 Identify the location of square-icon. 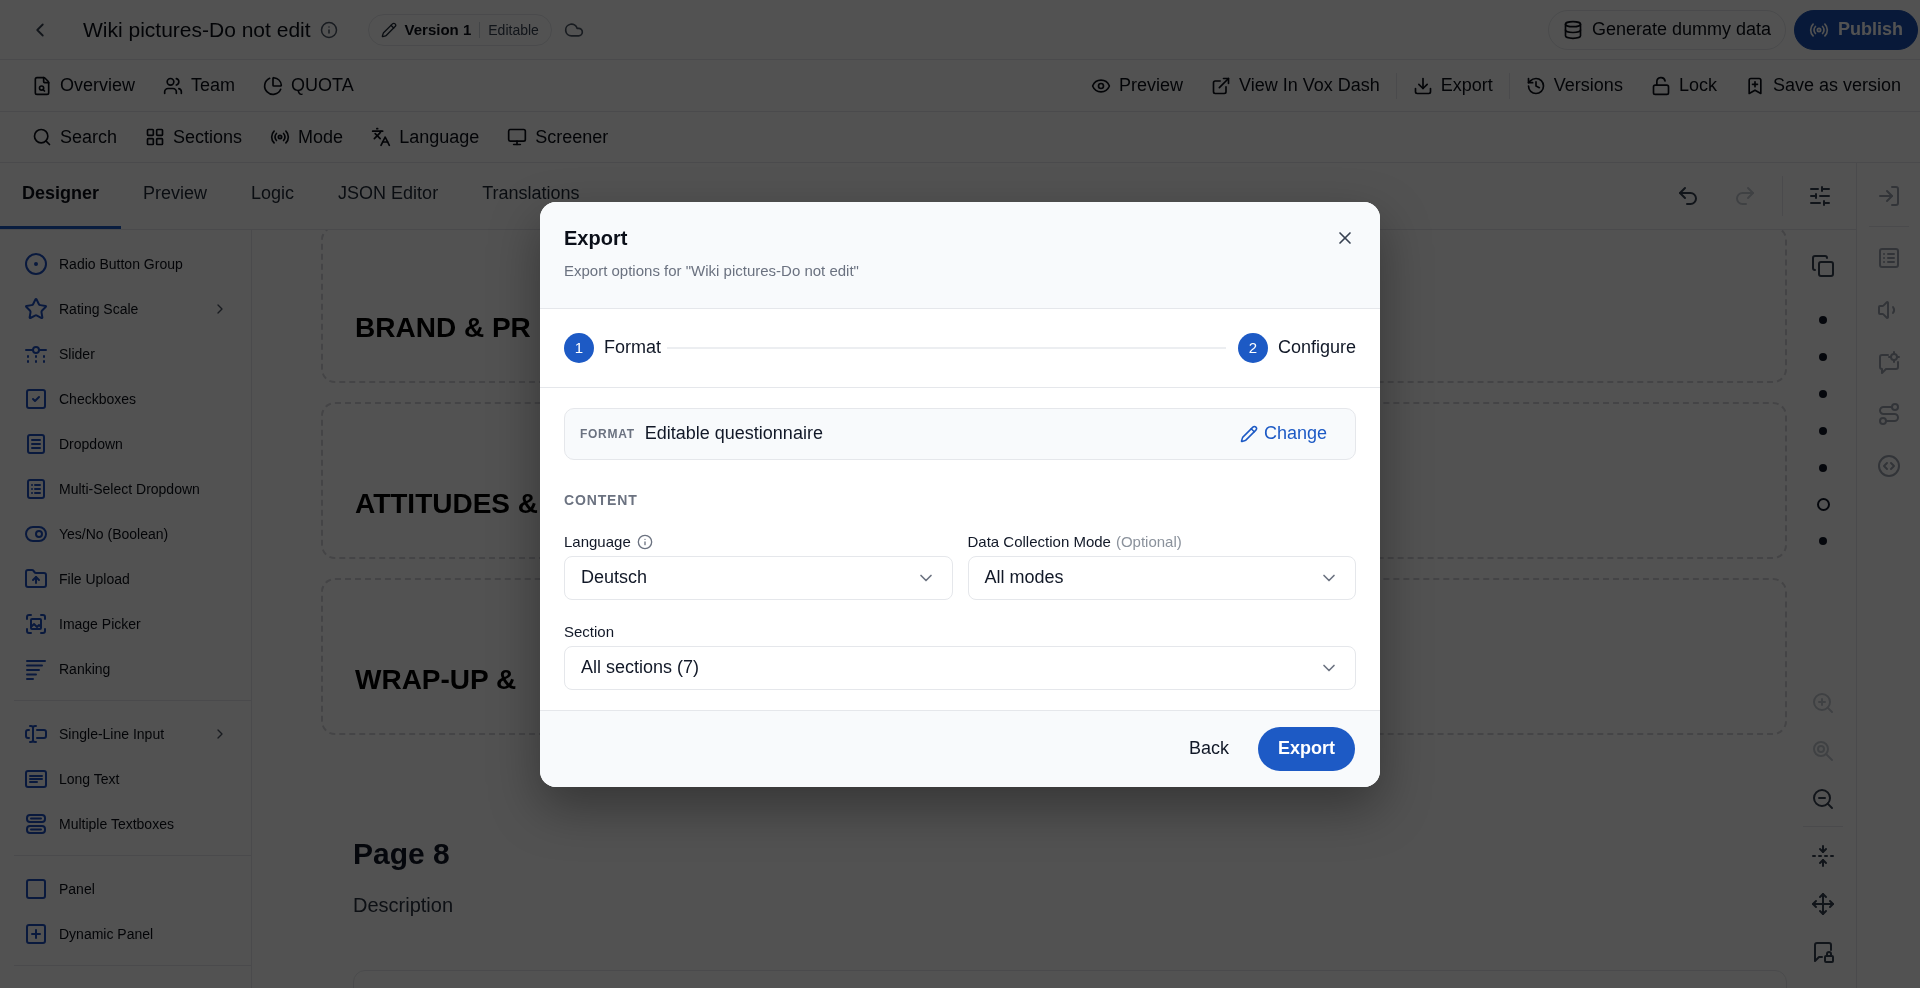
(36, 888).